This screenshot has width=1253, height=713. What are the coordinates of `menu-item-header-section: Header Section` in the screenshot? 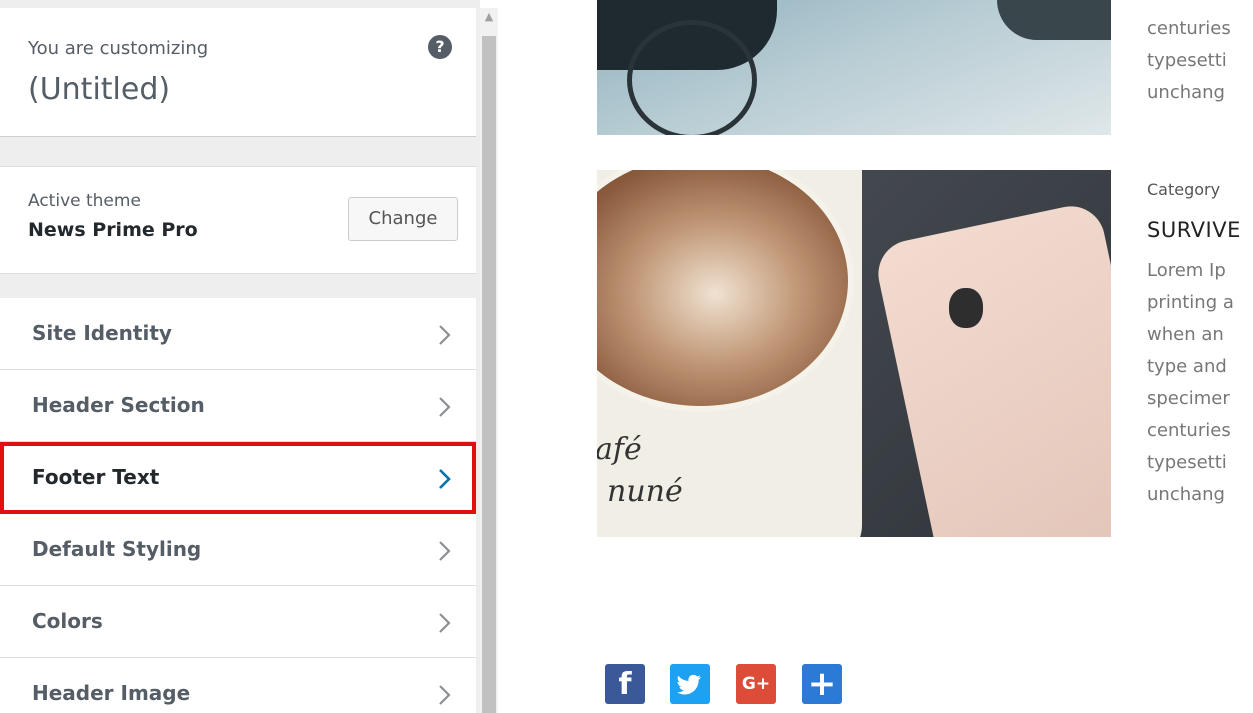 It's located at (238, 406).